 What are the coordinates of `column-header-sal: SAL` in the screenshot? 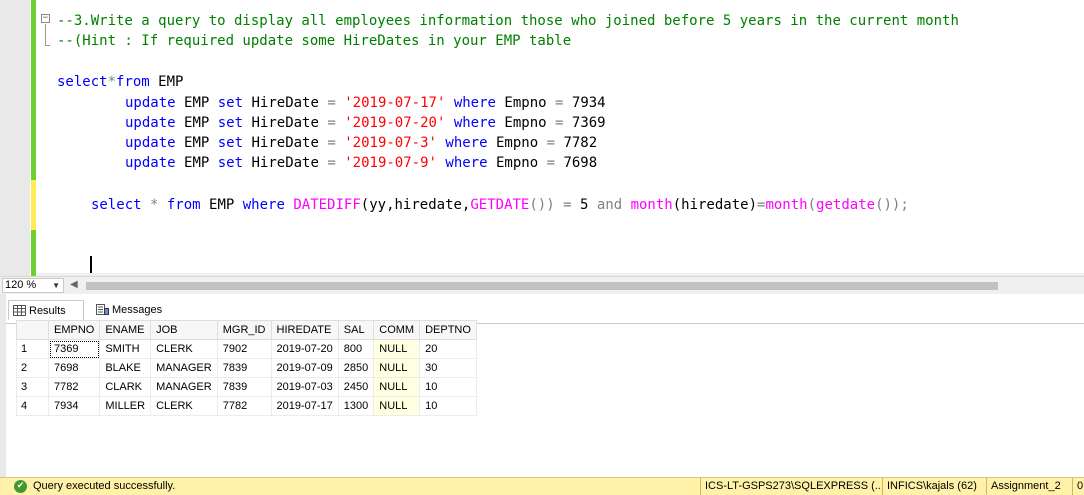 It's located at (356, 330).